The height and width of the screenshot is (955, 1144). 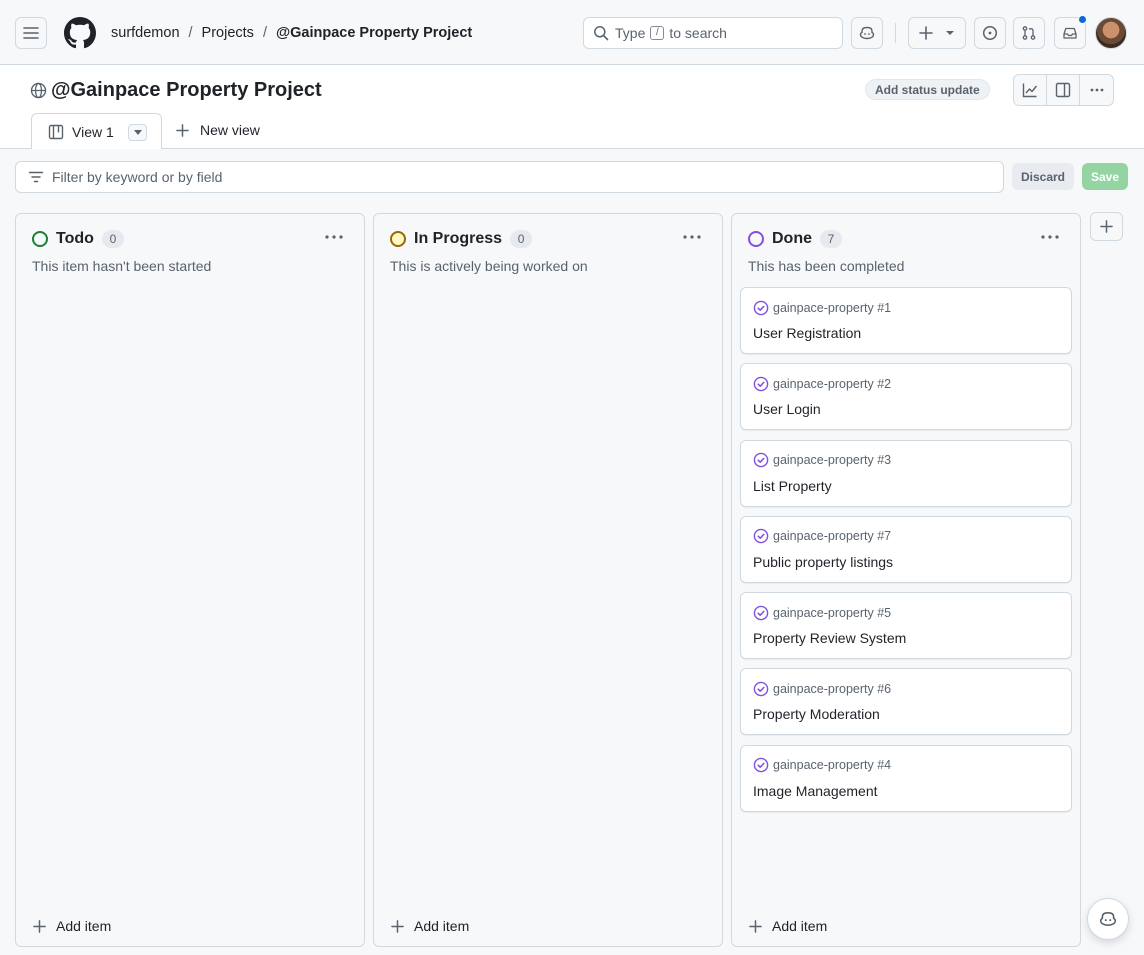 What do you see at coordinates (832, 536) in the screenshot?
I see `issue-reference: gainpace-property #7` at bounding box center [832, 536].